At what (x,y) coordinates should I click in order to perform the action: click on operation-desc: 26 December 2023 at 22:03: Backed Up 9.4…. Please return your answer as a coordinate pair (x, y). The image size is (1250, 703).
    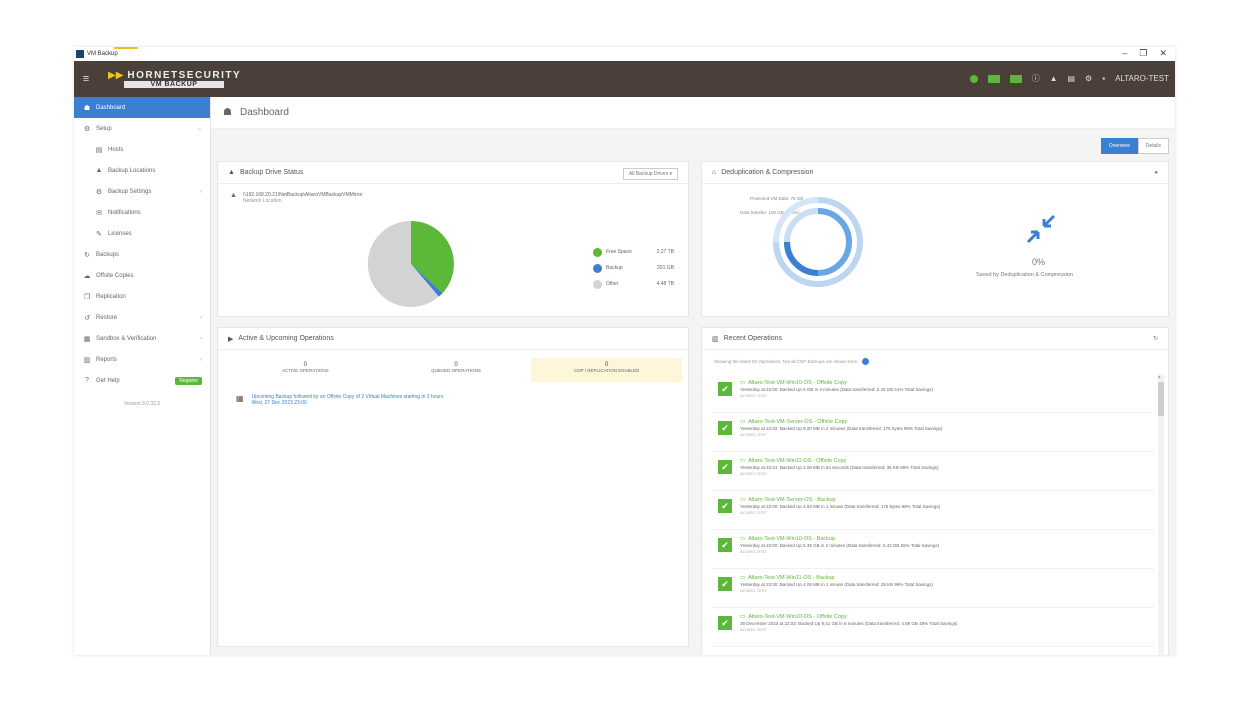
    Looking at the image, I should click on (849, 623).